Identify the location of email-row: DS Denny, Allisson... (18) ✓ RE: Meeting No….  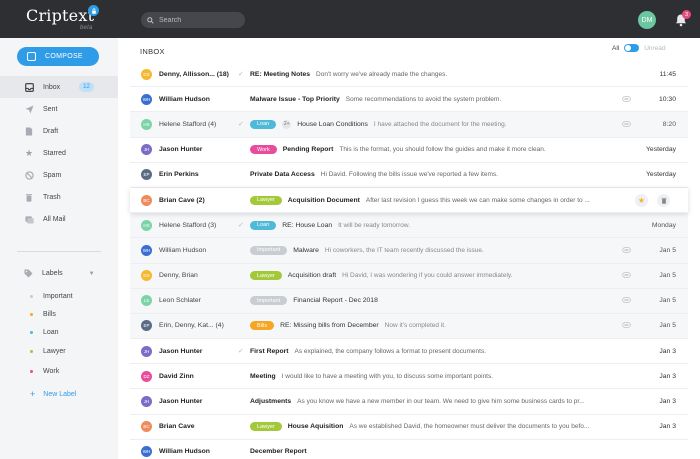
(409, 75).